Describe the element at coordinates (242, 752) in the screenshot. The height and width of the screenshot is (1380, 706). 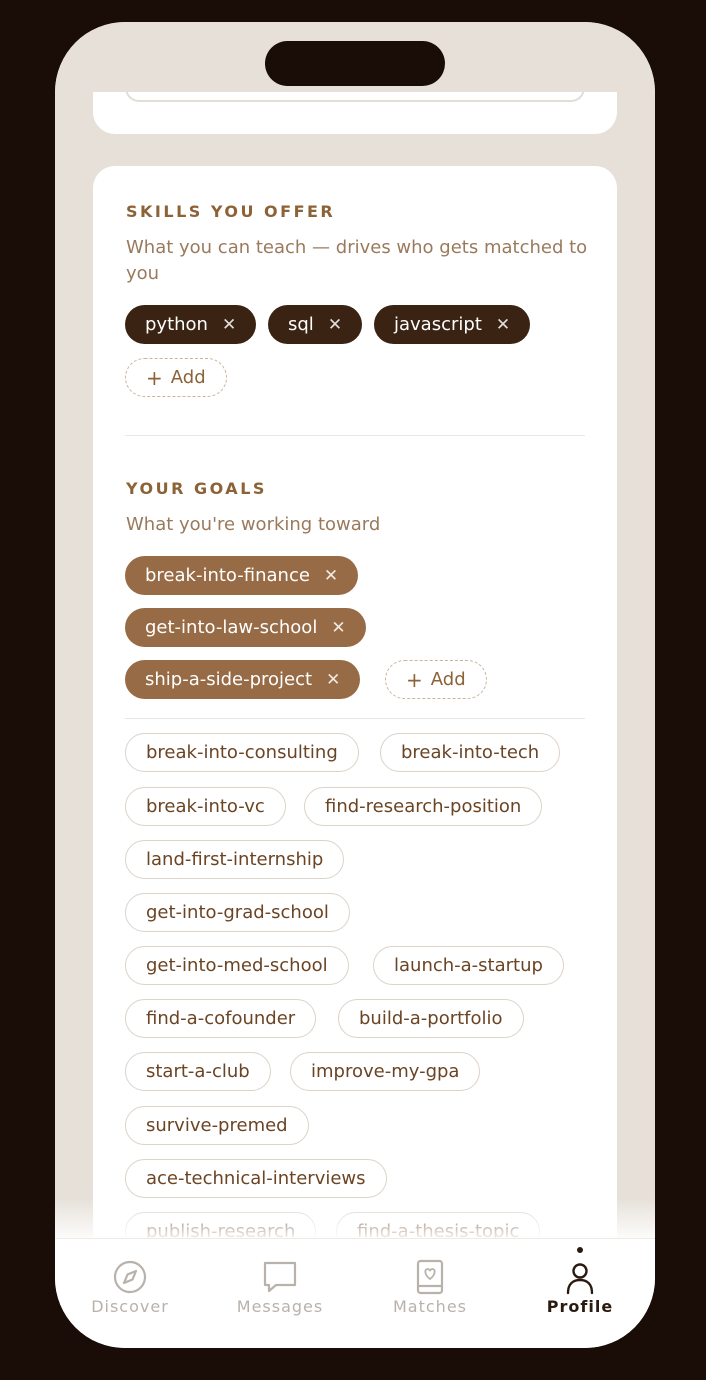
I see `goal-suggestion: break-into-consulting` at that location.